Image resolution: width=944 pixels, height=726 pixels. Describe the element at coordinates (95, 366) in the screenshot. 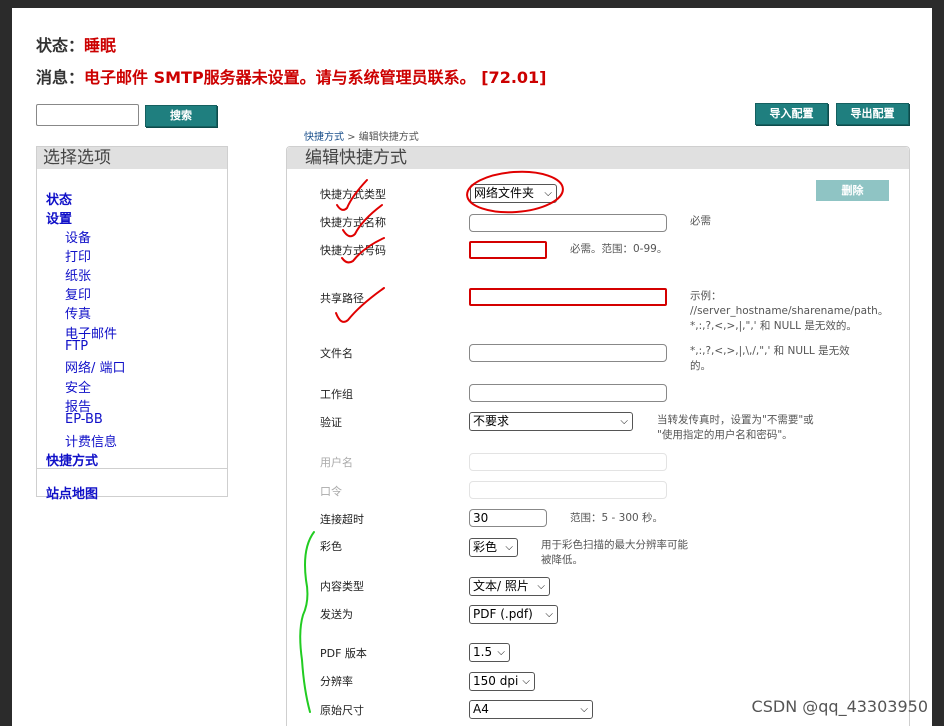

I see `sidebar-item-network-port: 网络/ 端口` at that location.